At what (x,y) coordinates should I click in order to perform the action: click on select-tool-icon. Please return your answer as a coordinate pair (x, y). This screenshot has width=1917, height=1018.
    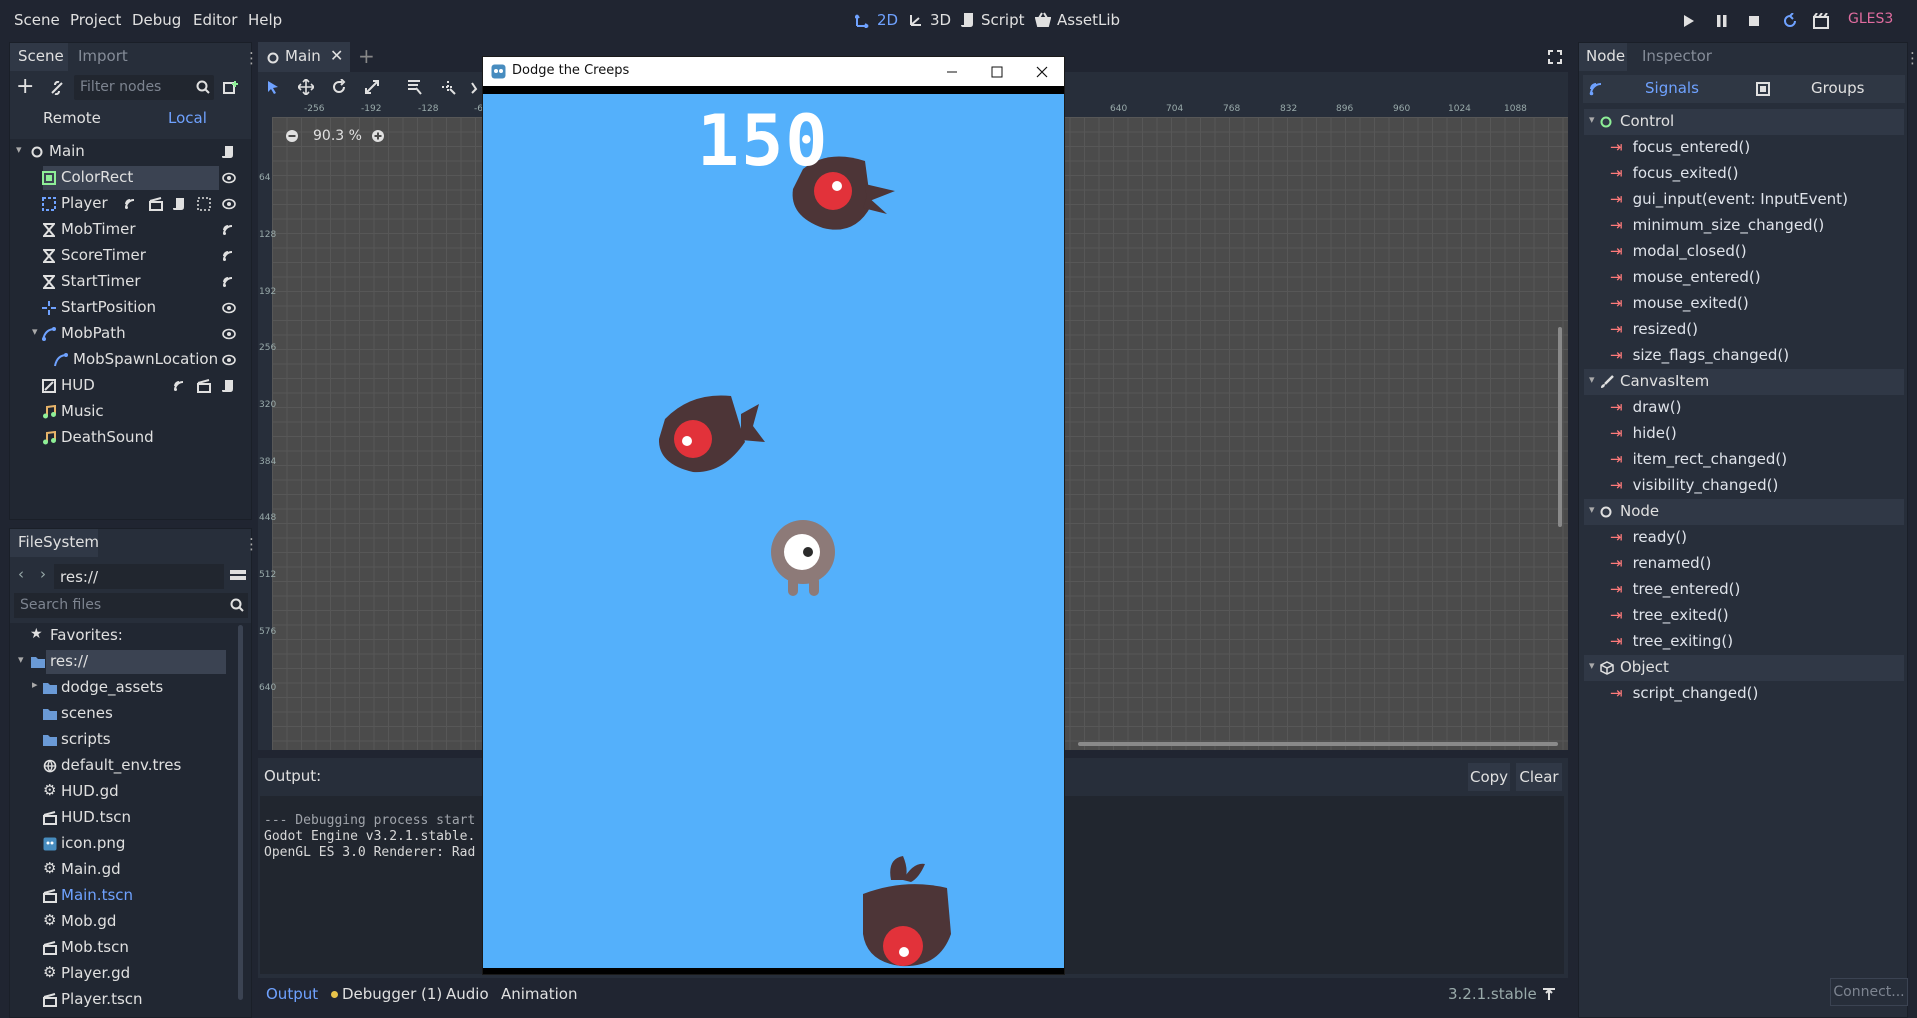
    Looking at the image, I should click on (273, 87).